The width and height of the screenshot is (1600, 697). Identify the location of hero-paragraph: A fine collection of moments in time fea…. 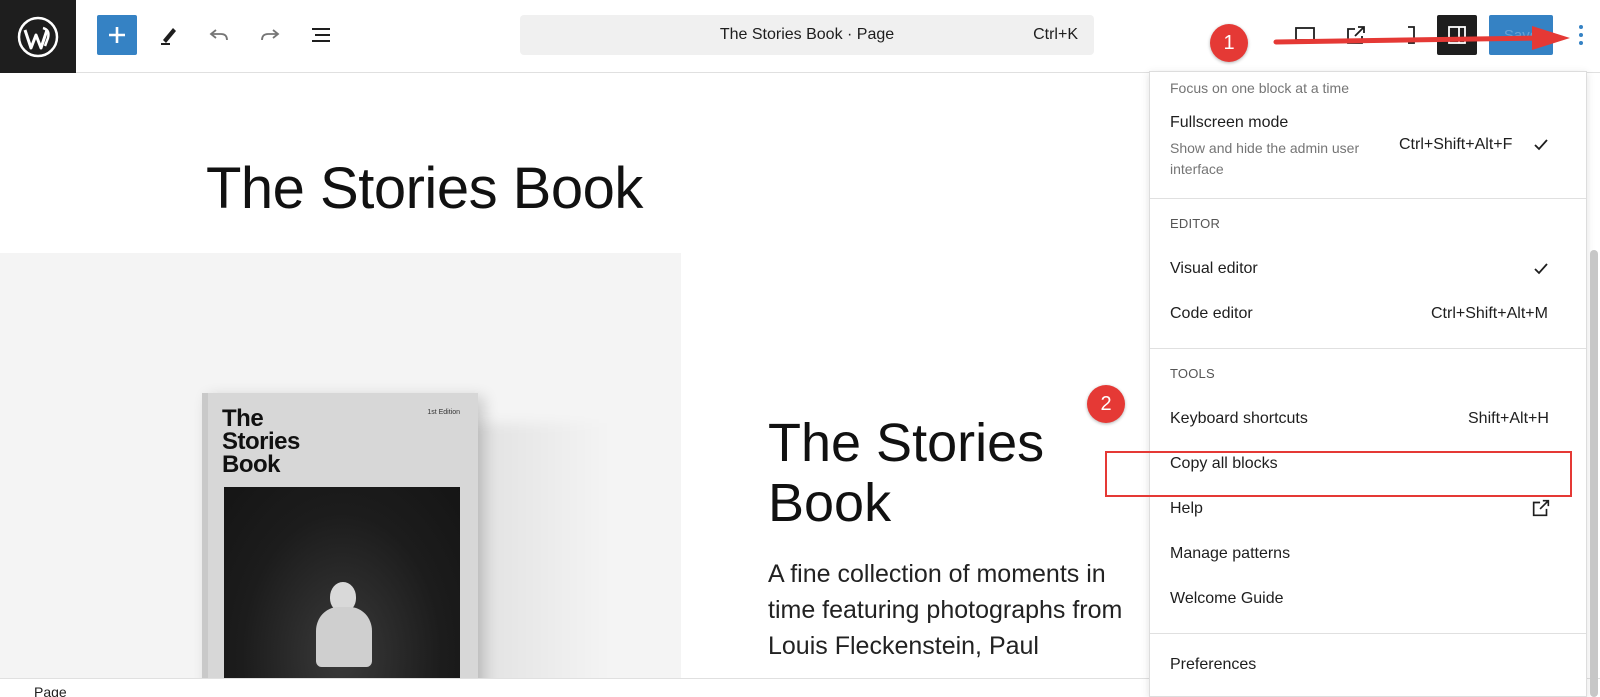
(953, 610).